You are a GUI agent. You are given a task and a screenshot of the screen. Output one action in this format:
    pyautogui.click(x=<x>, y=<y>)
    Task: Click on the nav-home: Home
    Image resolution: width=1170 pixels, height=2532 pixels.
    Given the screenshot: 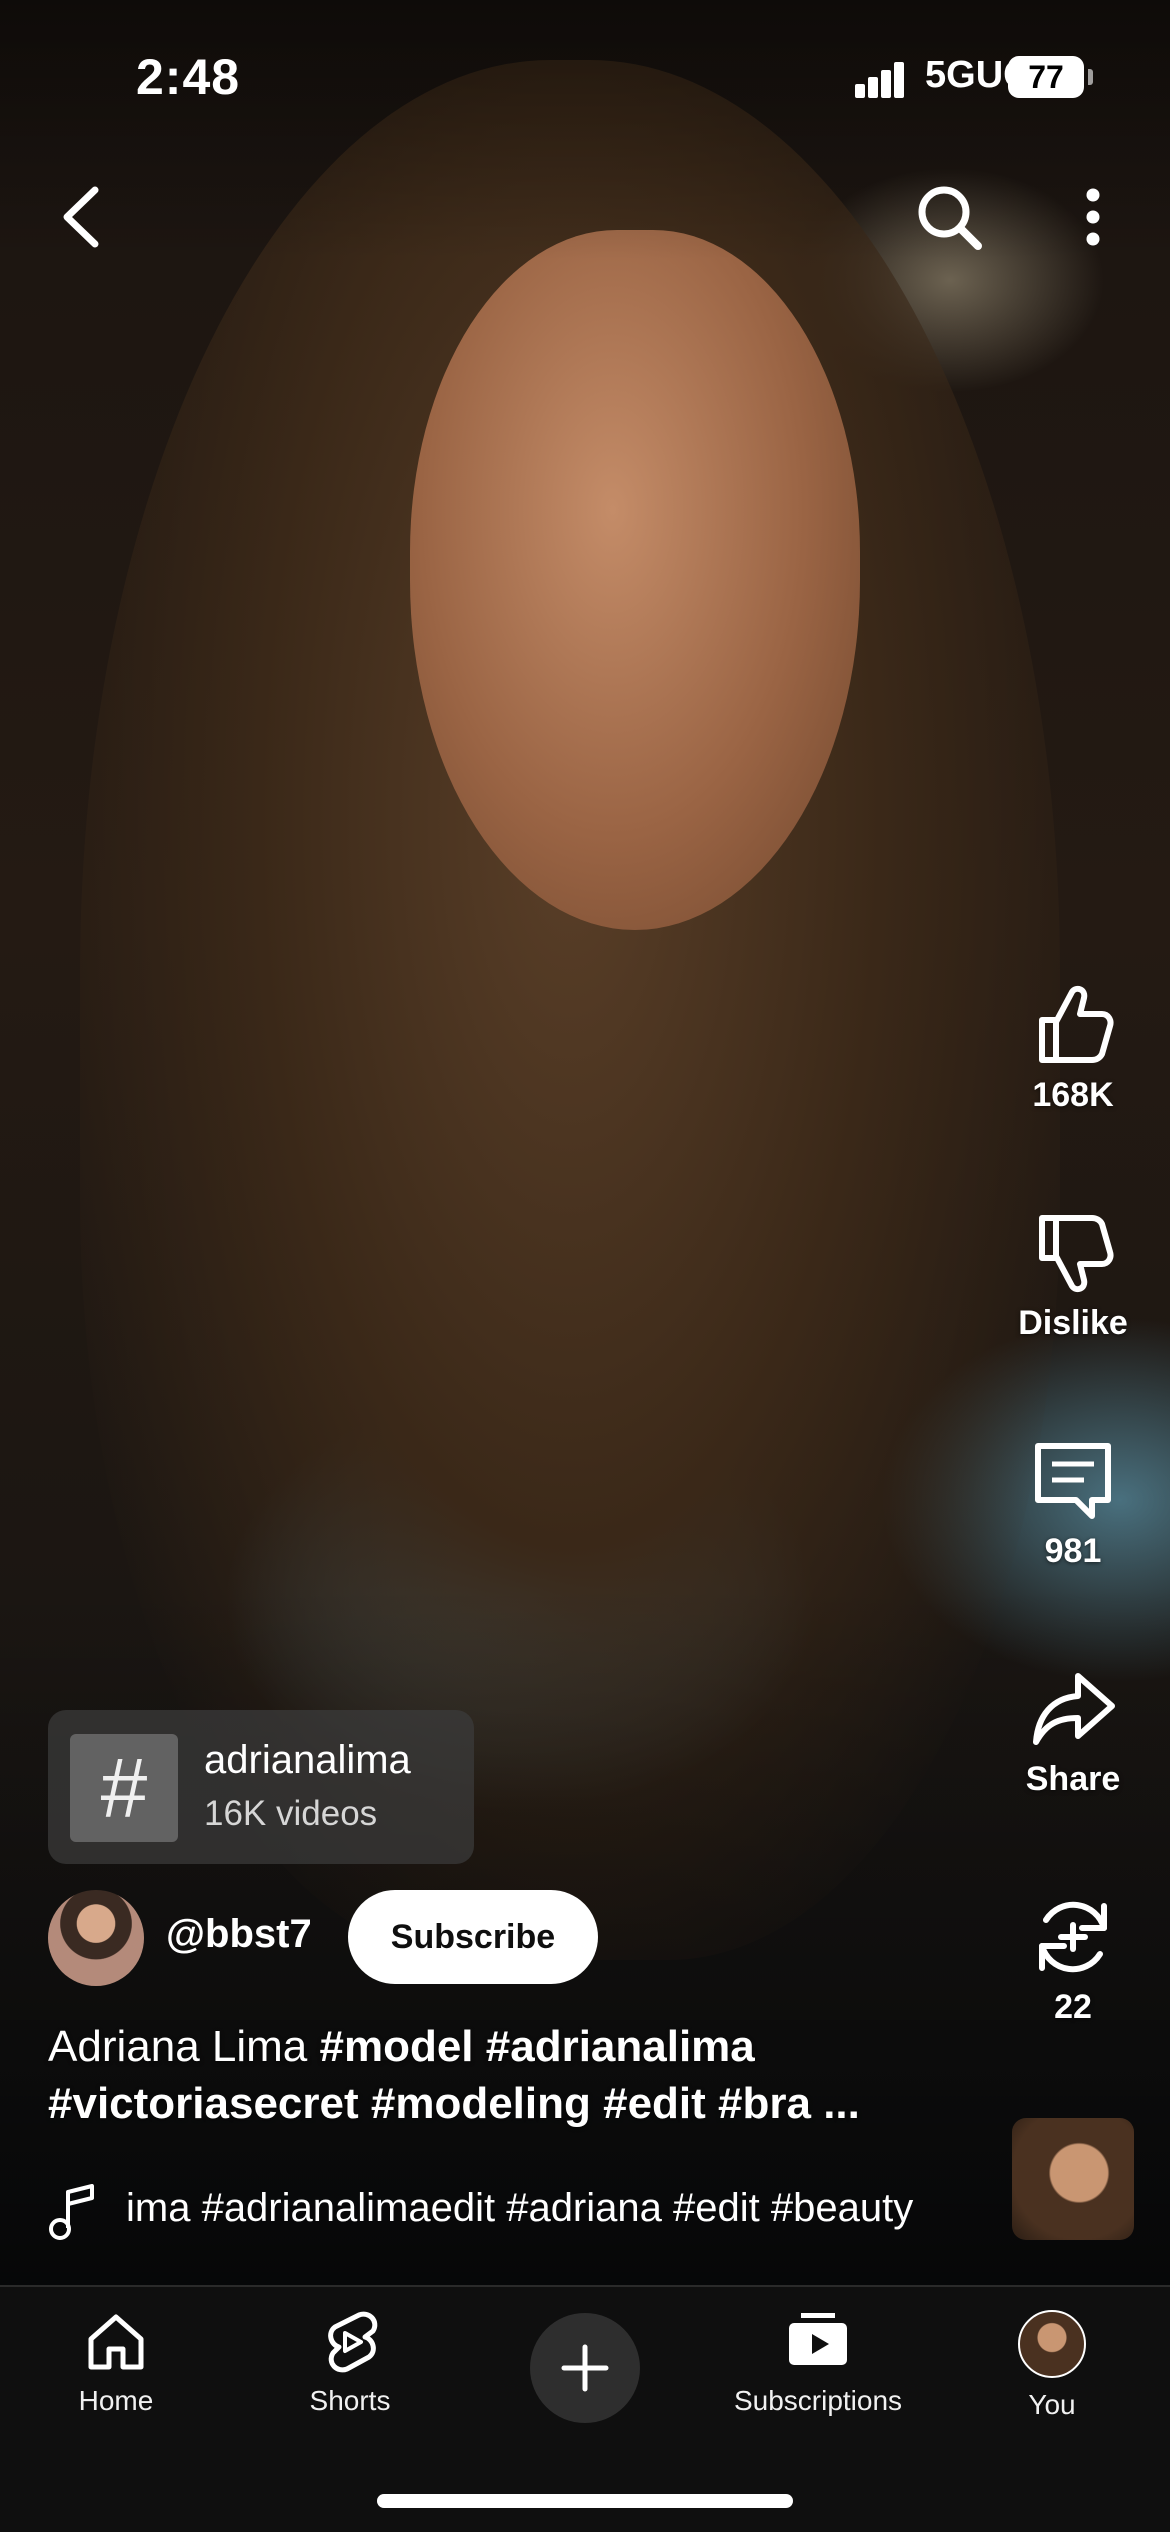 What is the action you would take?
    pyautogui.click(x=116, y=2362)
    